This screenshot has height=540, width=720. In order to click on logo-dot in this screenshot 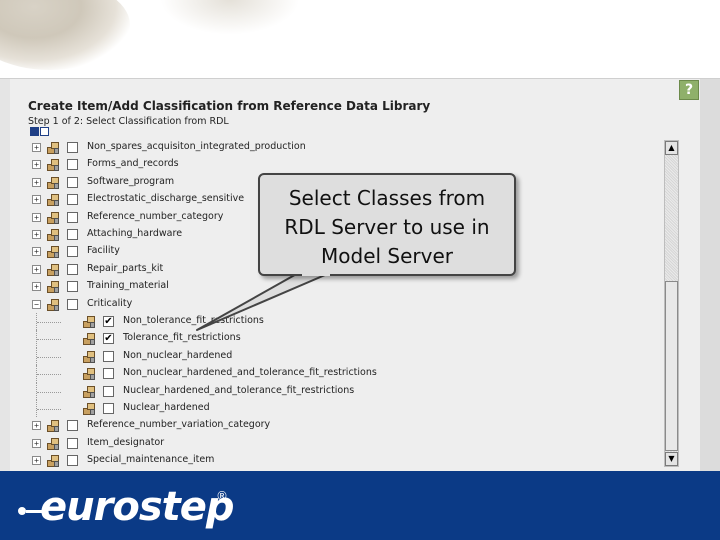, I will do `click(22, 511)`.